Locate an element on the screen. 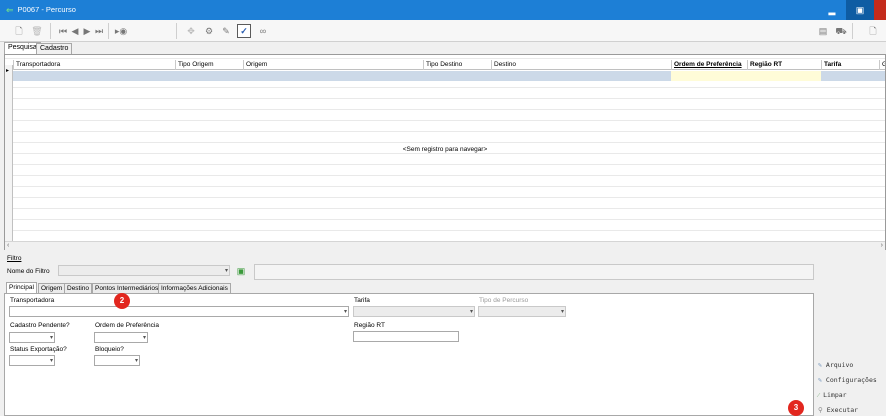 The image size is (886, 416). truck-icon: ⛟ is located at coordinates (841, 31).